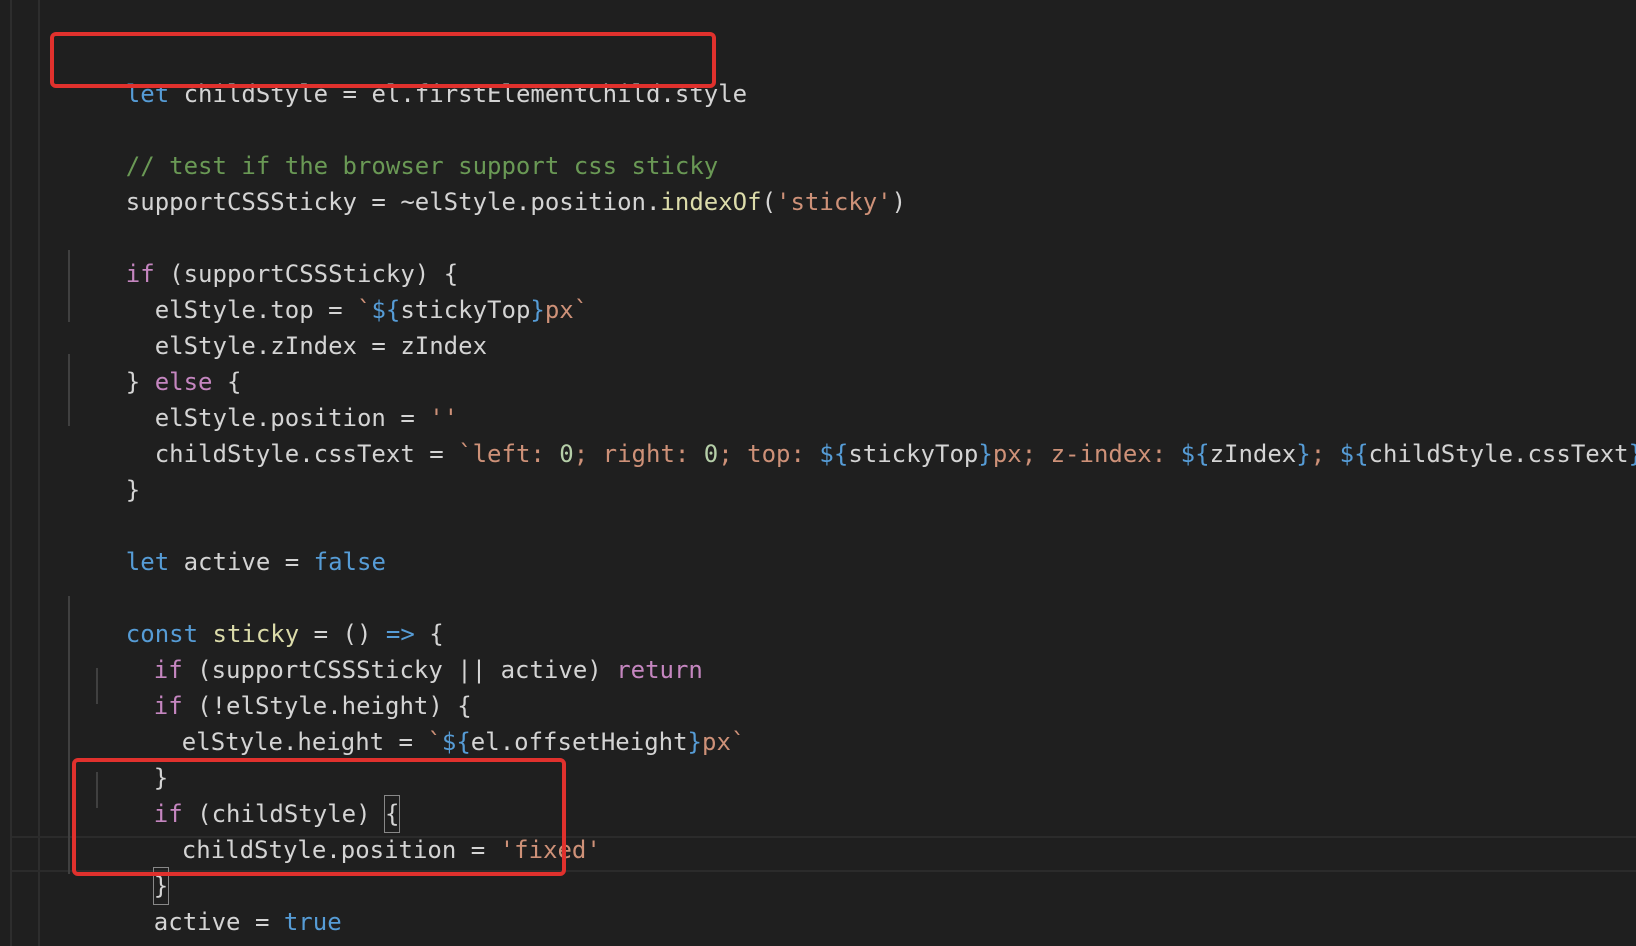 The height and width of the screenshot is (946, 1636). Describe the element at coordinates (435, 722) in the screenshot. I see `code-line: elStyle.height = `${el.offsetHeight}px`` at that location.